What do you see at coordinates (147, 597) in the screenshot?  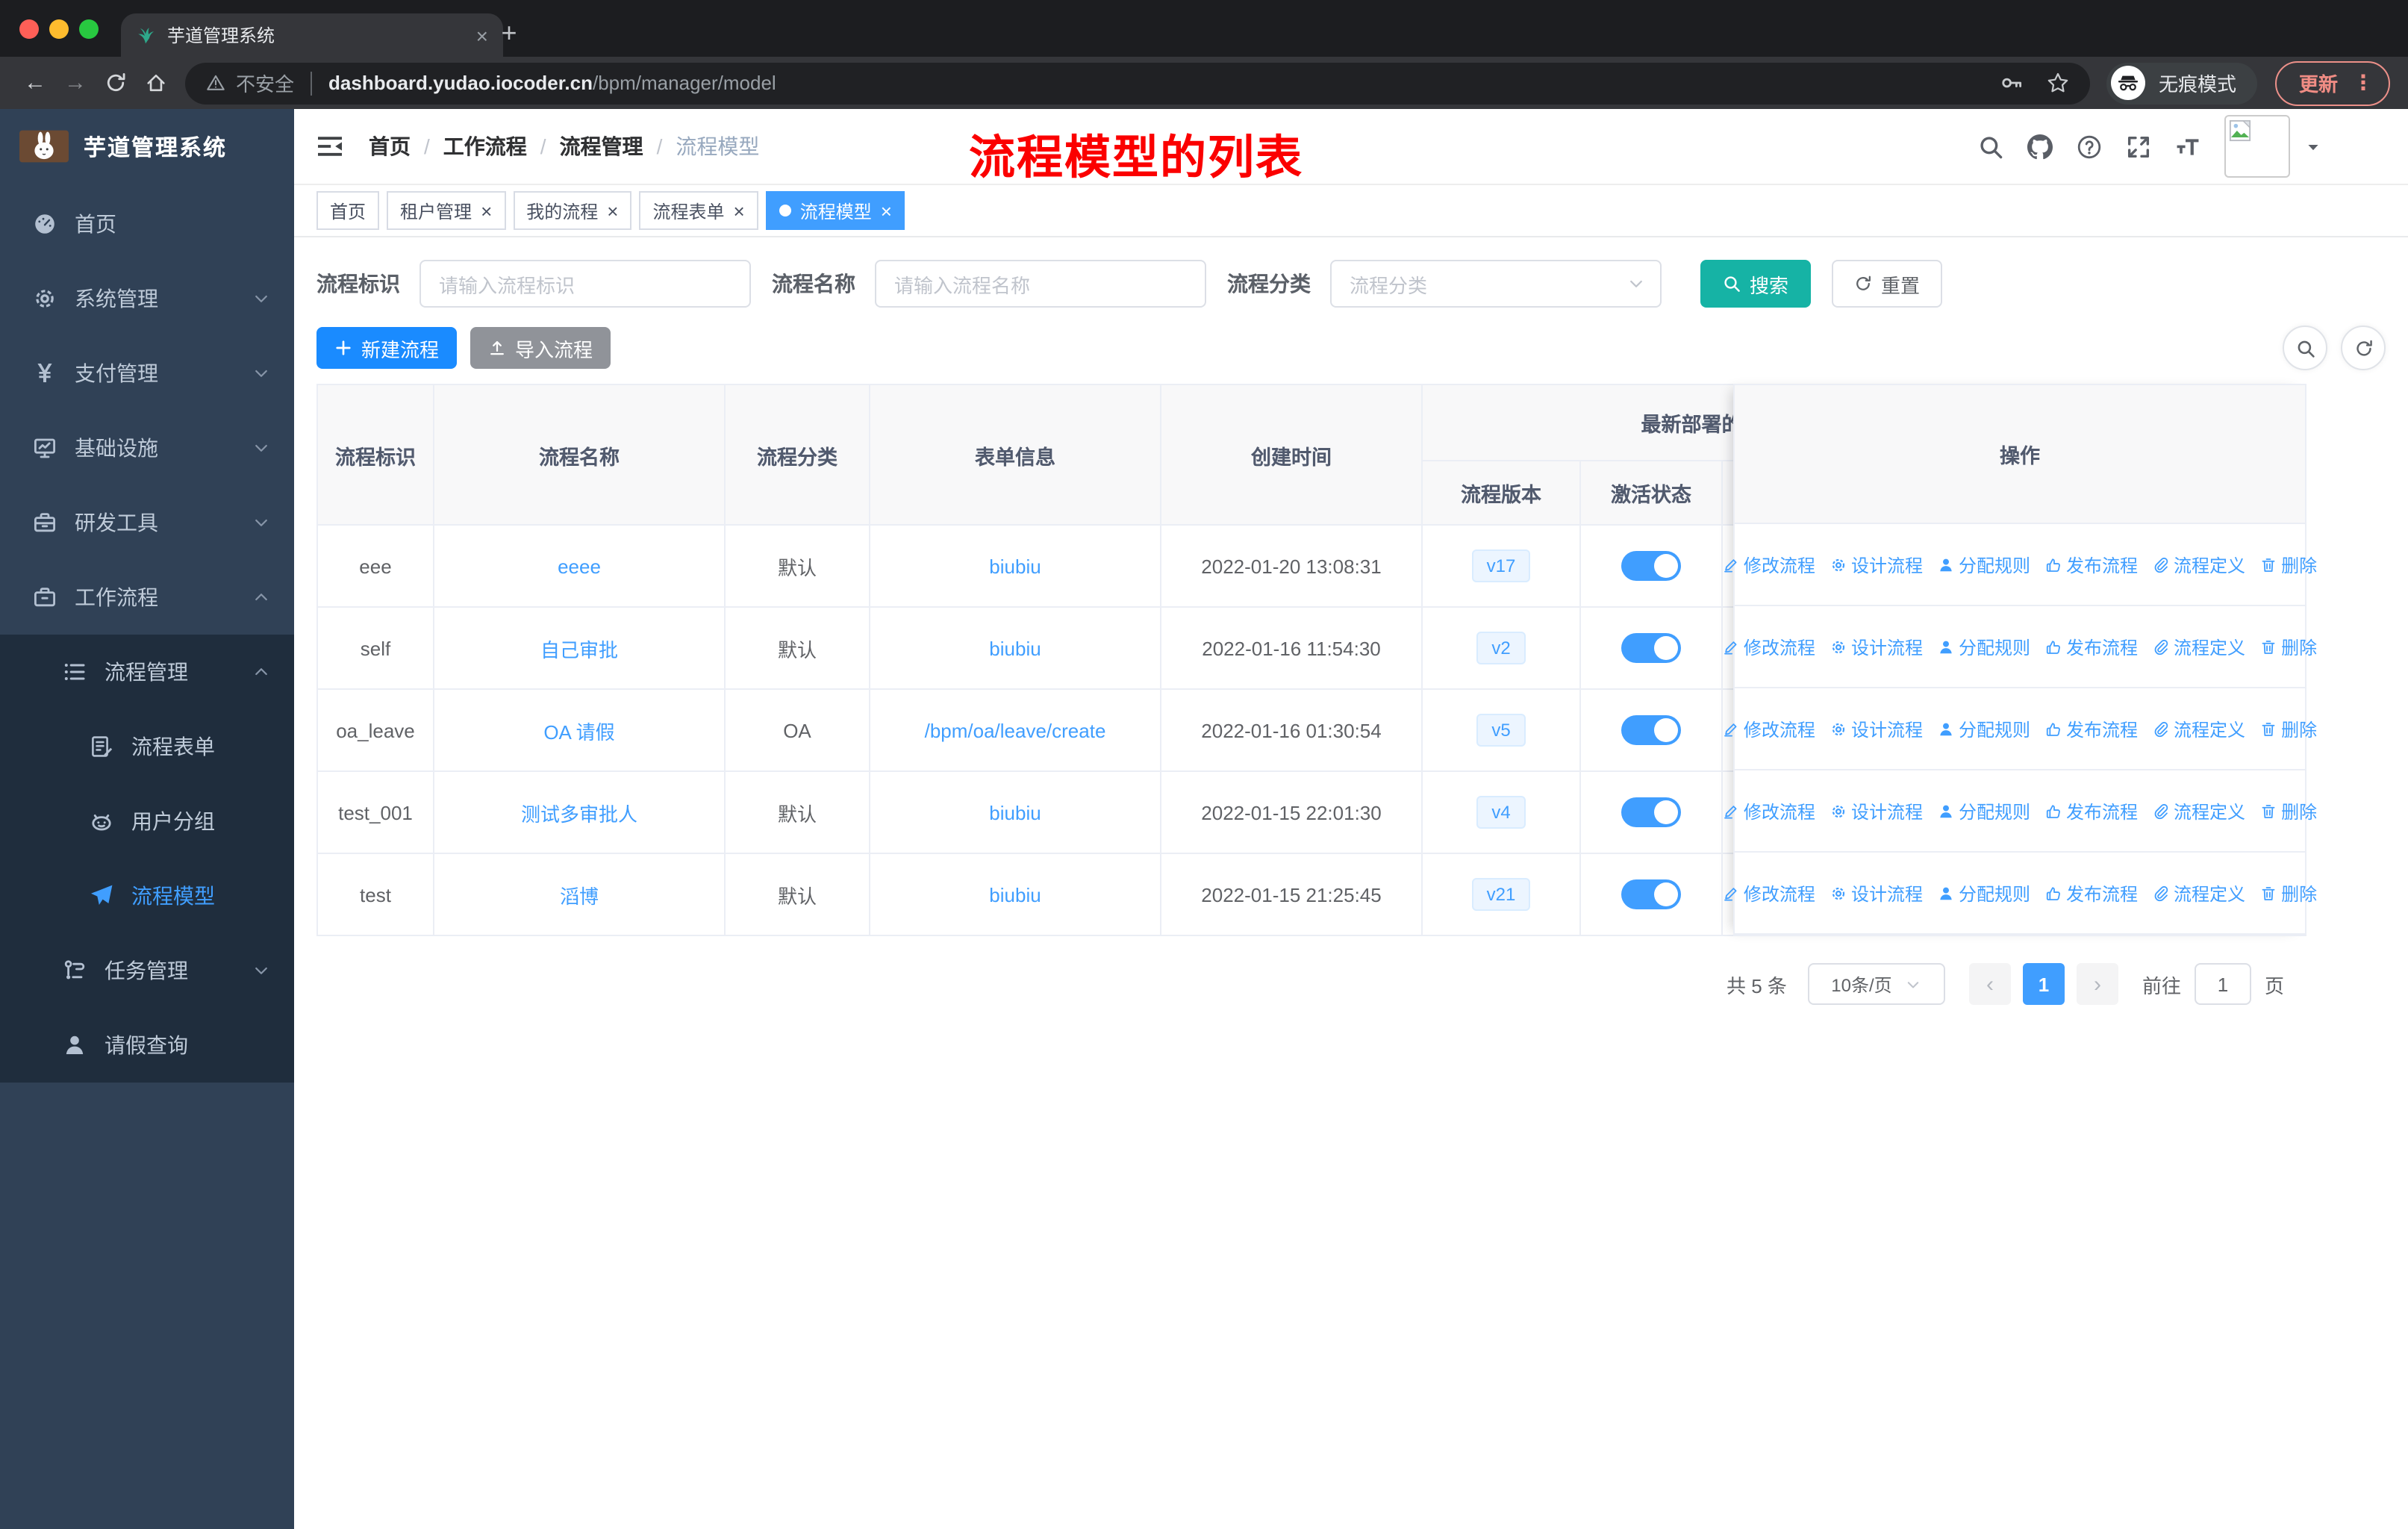 I see `sidebar-item: 工作流程` at bounding box center [147, 597].